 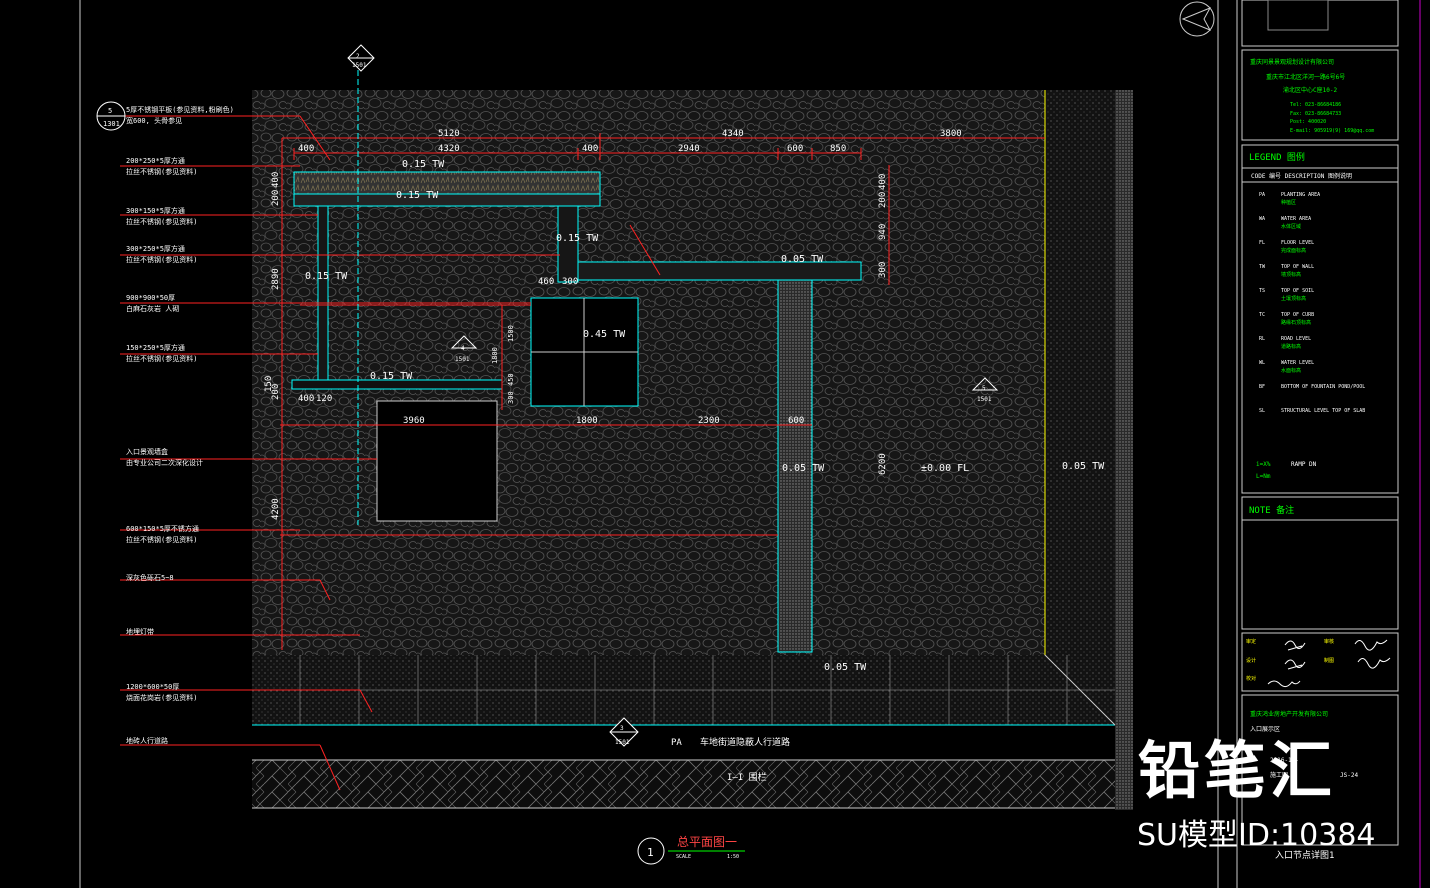 What do you see at coordinates (180, 109) in the screenshot?
I see `anno-1-l1: 5厚不锈钢平板(参见资料,粉刷色)` at bounding box center [180, 109].